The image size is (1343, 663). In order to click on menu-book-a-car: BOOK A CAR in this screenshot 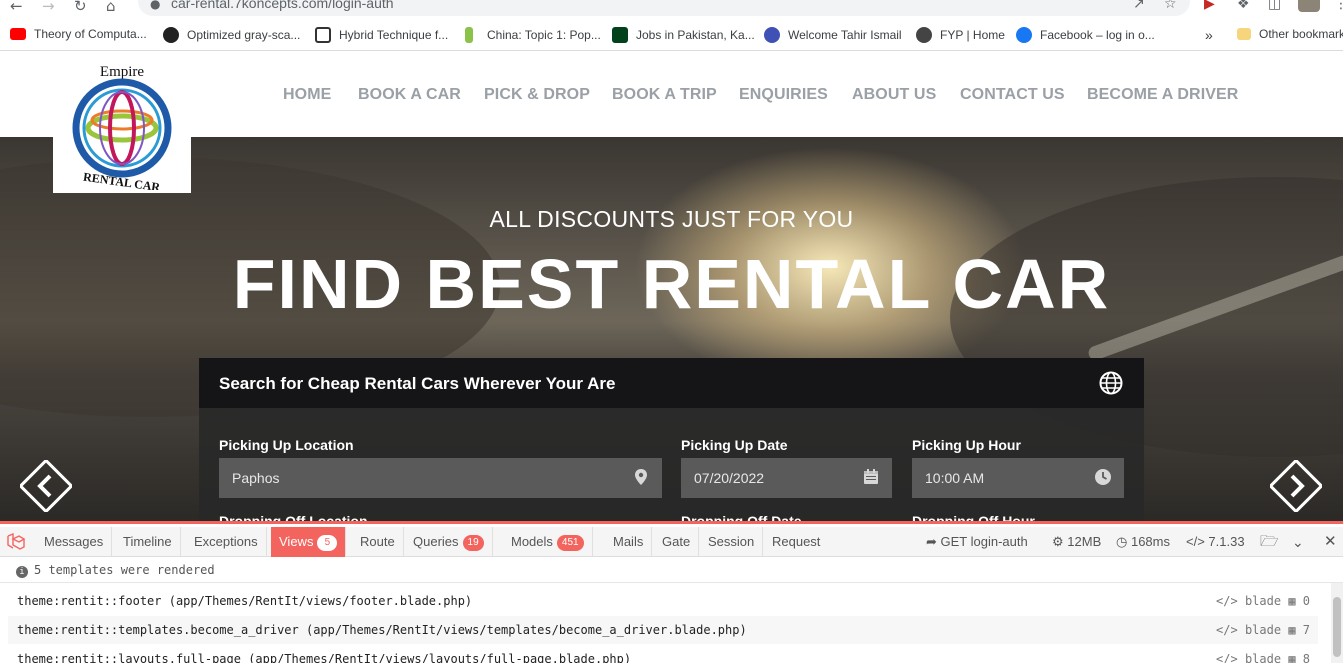, I will do `click(409, 95)`.